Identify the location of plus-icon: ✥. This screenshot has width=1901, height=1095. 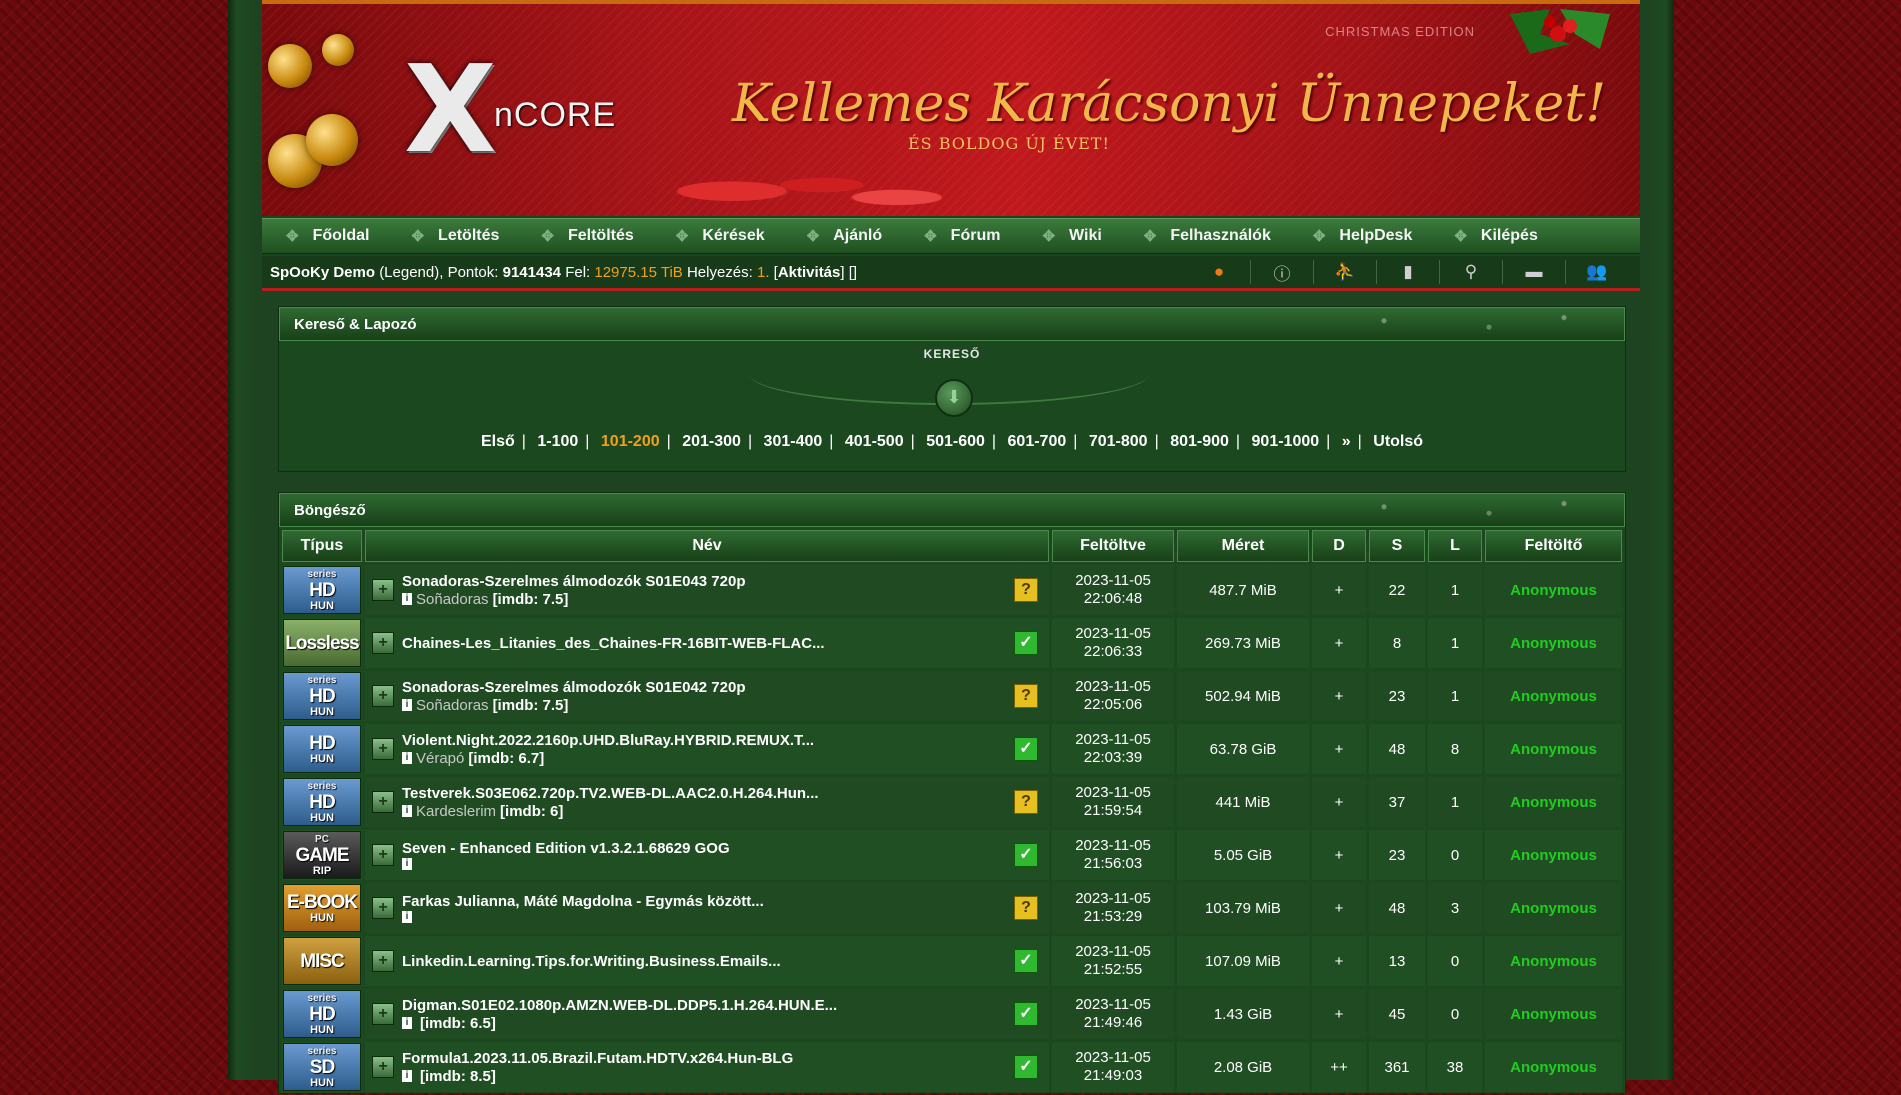
(1319, 236).